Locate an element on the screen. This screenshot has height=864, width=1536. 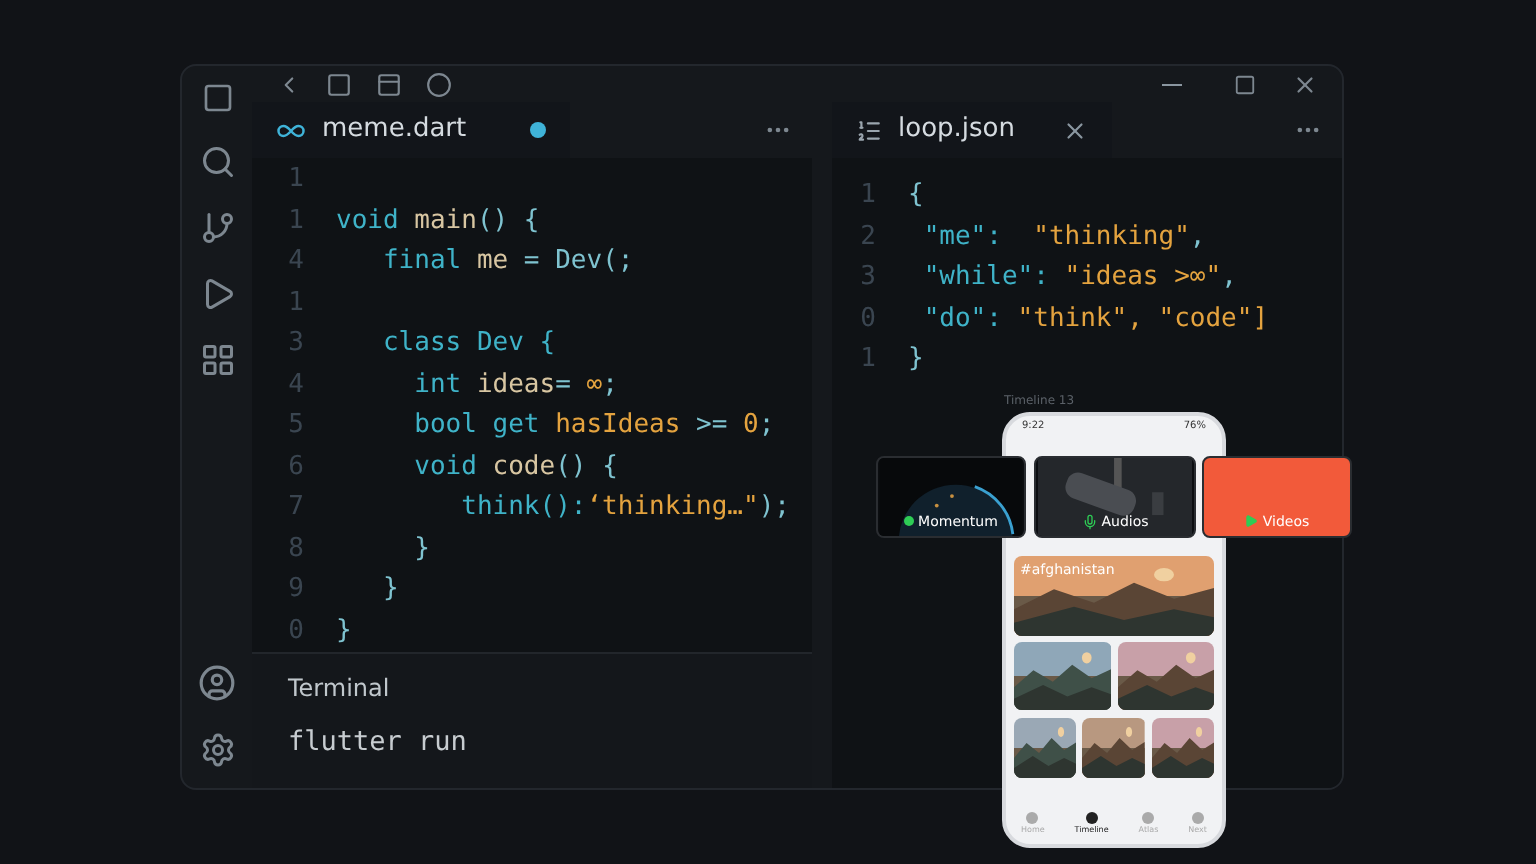
code-line: "me": "thinking", is located at coordinates (1063, 237).